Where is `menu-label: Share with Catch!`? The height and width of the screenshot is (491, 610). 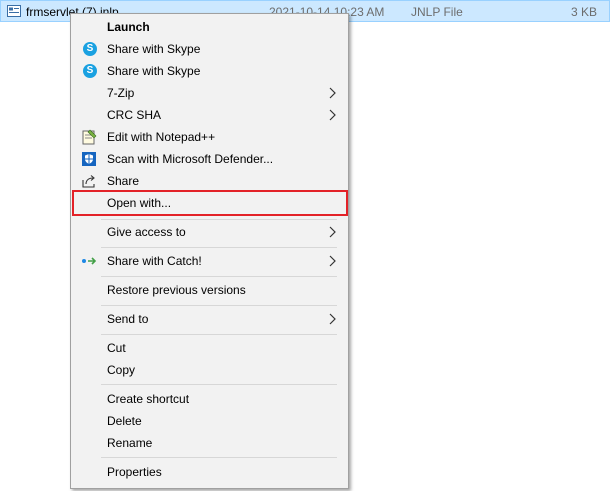
menu-label: Share with Catch! is located at coordinates (154, 261).